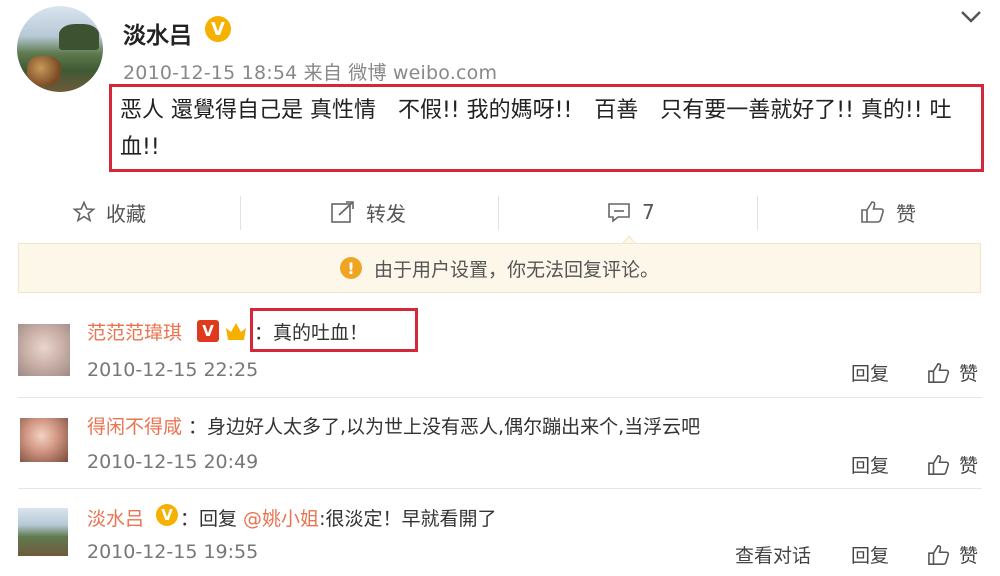 The image size is (1000, 576). I want to click on mention-link: @姚小姐, so click(281, 519).